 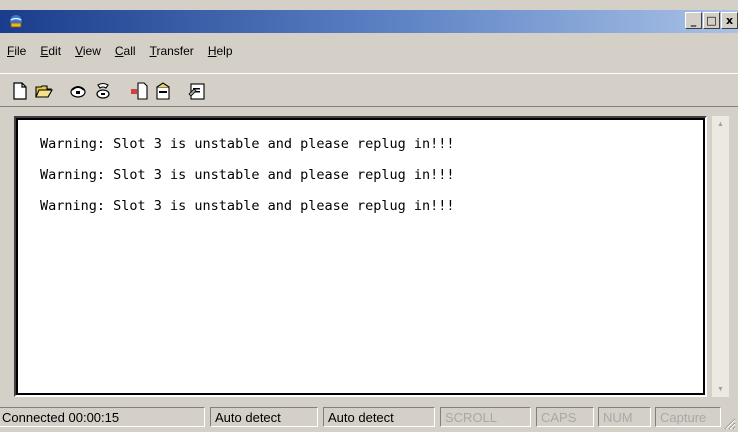 What do you see at coordinates (369, 51) in the screenshot?
I see `menu-bar: File Edit View Call Transfer Help` at bounding box center [369, 51].